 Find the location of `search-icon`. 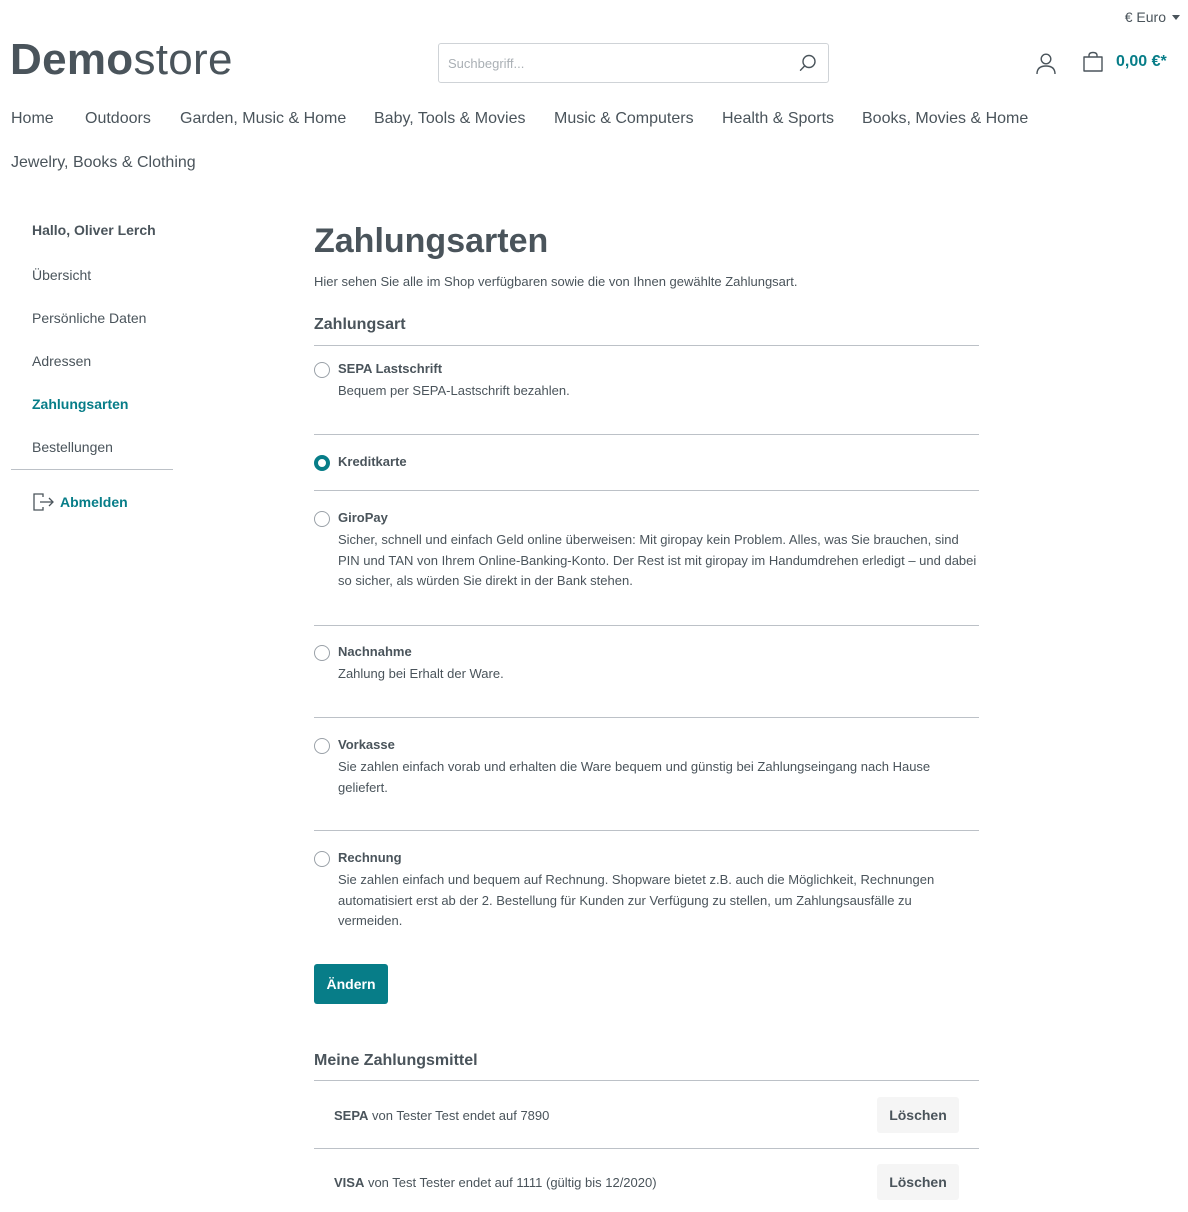

search-icon is located at coordinates (807, 62).